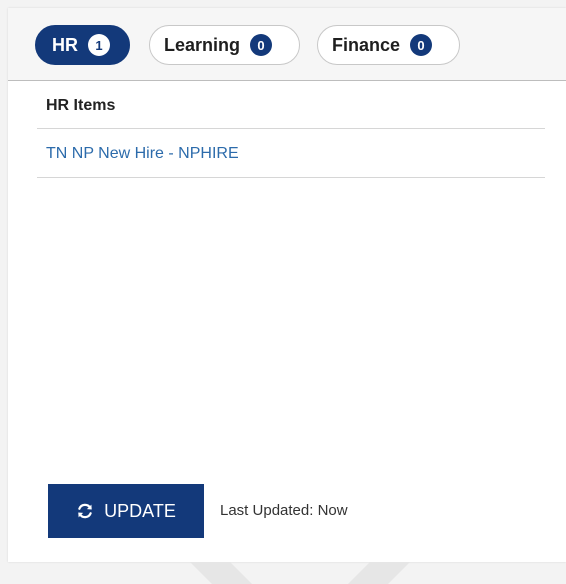  What do you see at coordinates (284, 510) in the screenshot?
I see `last-updated-status: Last Updated: Now` at bounding box center [284, 510].